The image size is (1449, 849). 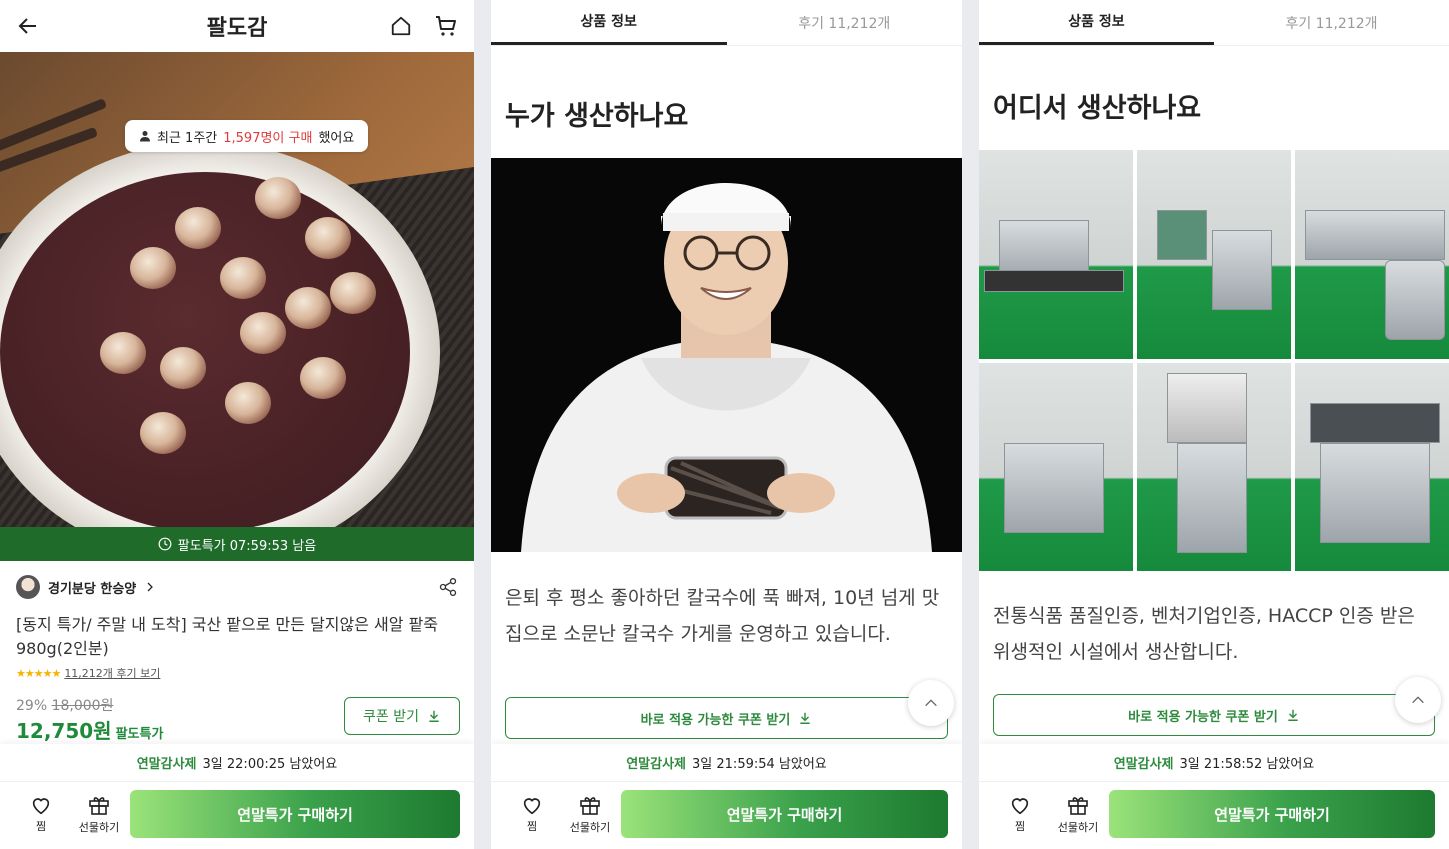 What do you see at coordinates (237, 583) in the screenshot?
I see `seller-row: 경기분당 한승양` at bounding box center [237, 583].